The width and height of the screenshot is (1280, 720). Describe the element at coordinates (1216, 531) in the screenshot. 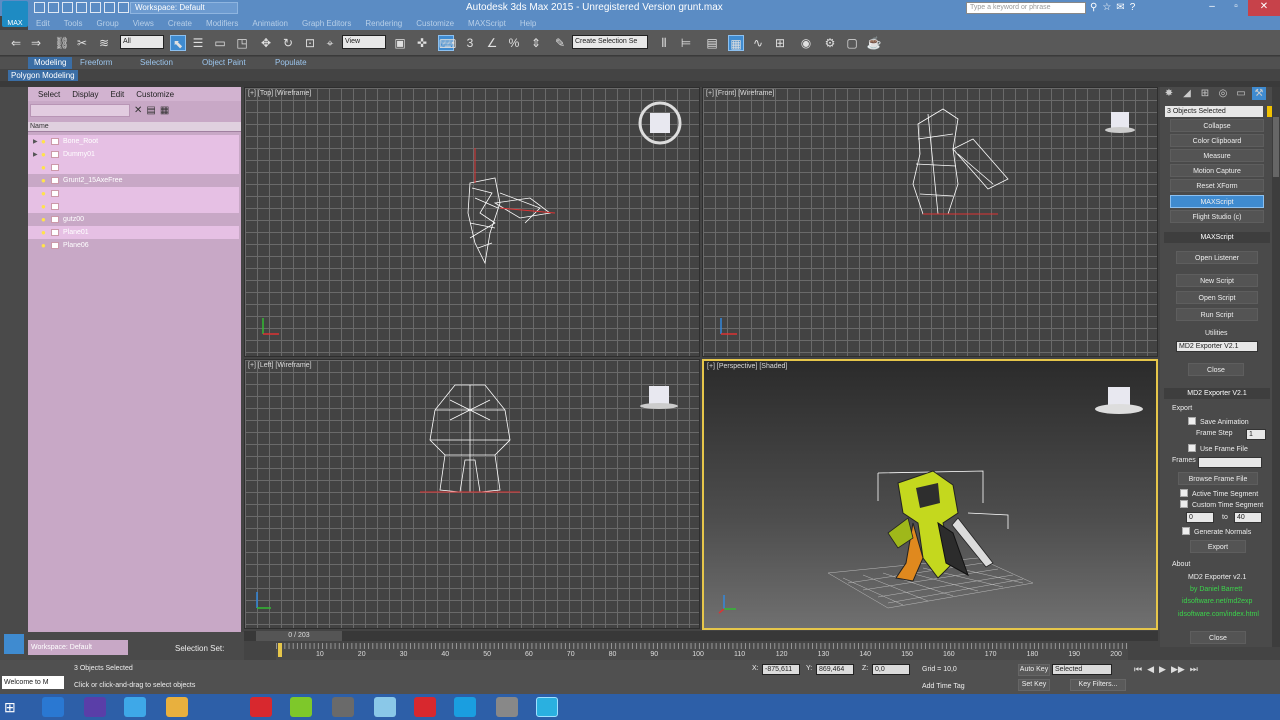

I see `generate-normals-checkbox: Generate Normals` at that location.